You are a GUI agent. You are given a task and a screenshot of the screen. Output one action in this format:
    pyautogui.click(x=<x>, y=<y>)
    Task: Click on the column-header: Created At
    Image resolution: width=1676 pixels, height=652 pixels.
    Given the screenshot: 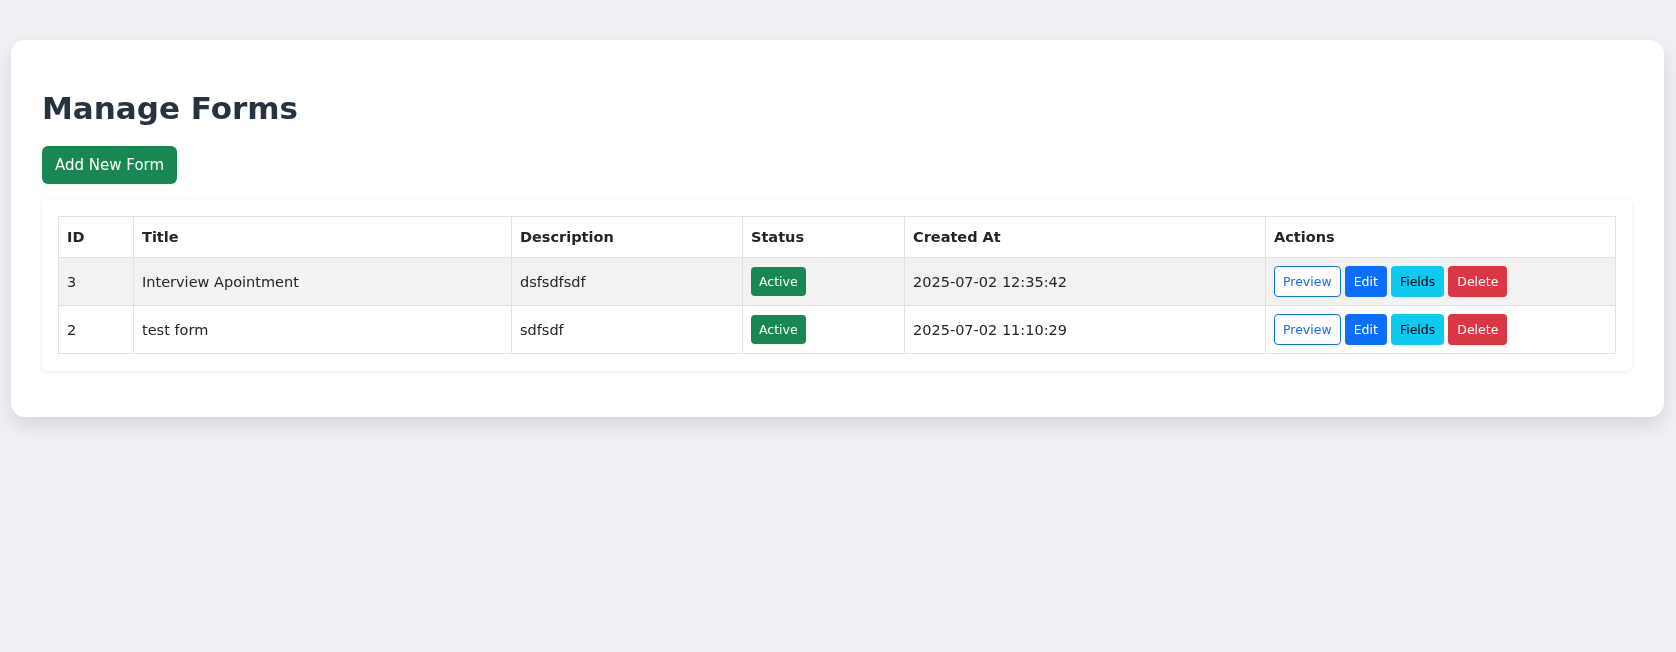 What is the action you would take?
    pyautogui.click(x=1085, y=237)
    